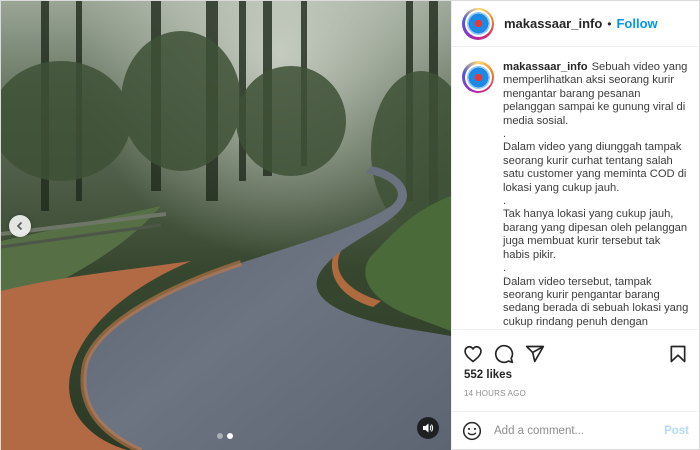 The image size is (700, 450). I want to click on like-button, so click(473, 354).